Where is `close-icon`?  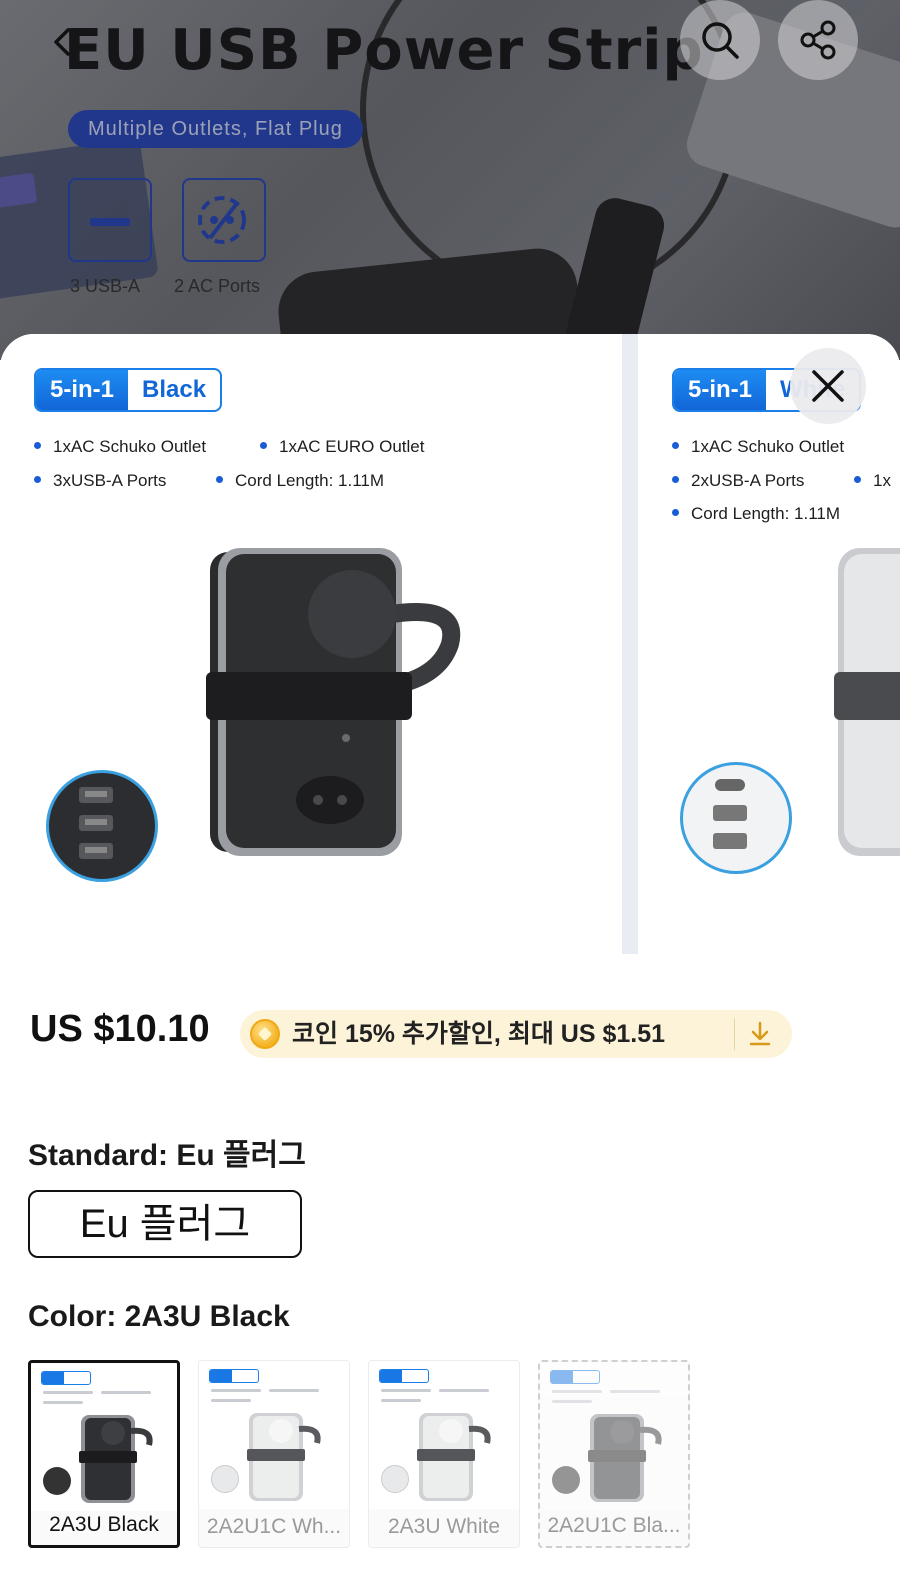 close-icon is located at coordinates (828, 386).